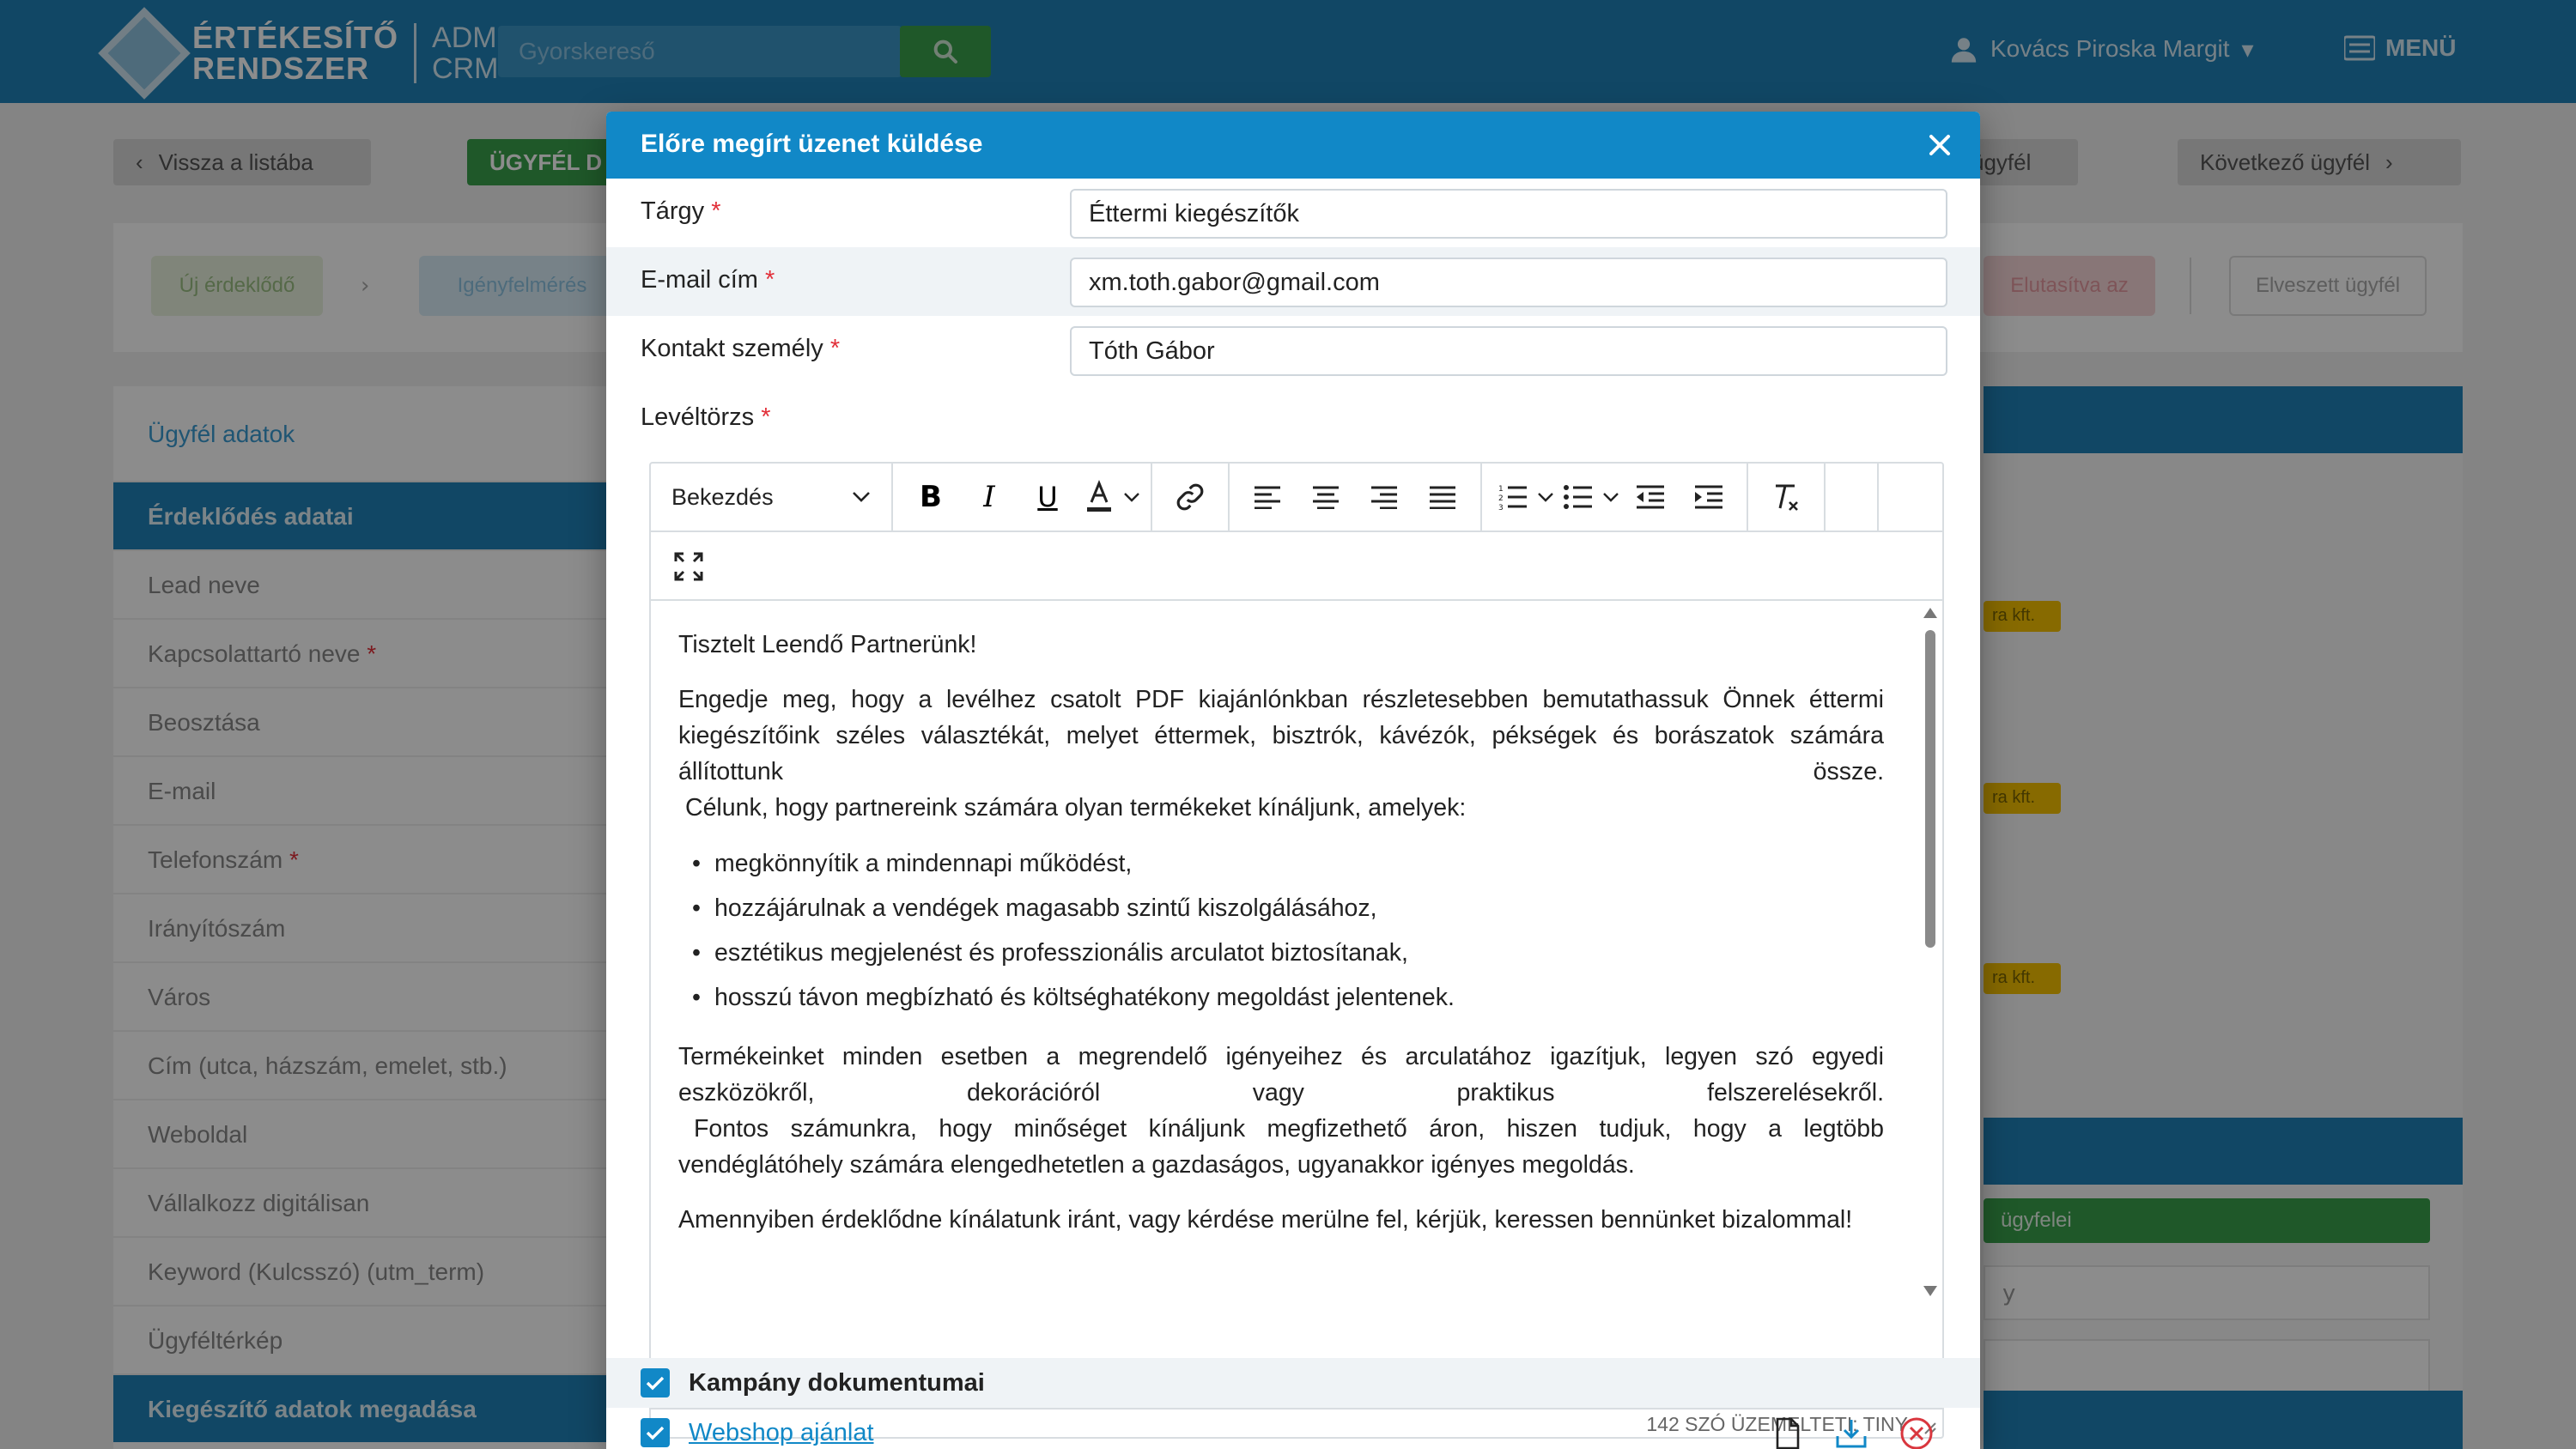 This screenshot has height=1449, width=2576. I want to click on indent-icon, so click(1708, 497).